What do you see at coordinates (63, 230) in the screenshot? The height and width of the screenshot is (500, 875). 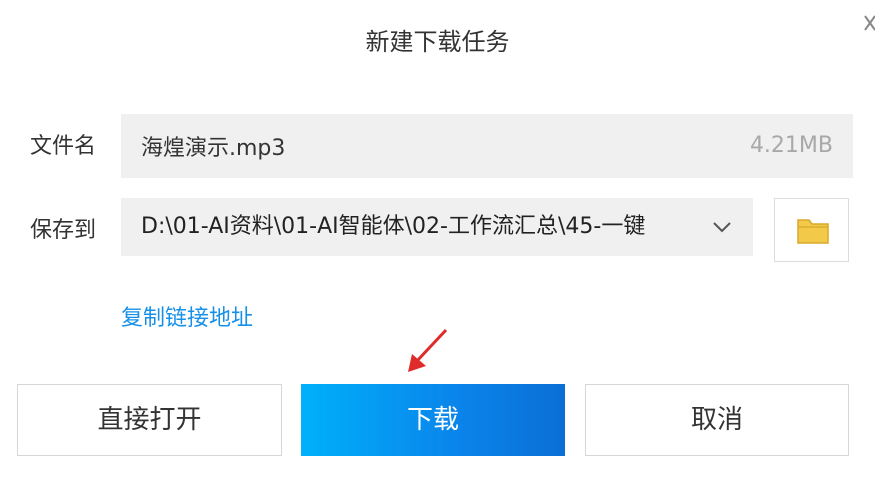 I see `save-to-label: 保存到` at bounding box center [63, 230].